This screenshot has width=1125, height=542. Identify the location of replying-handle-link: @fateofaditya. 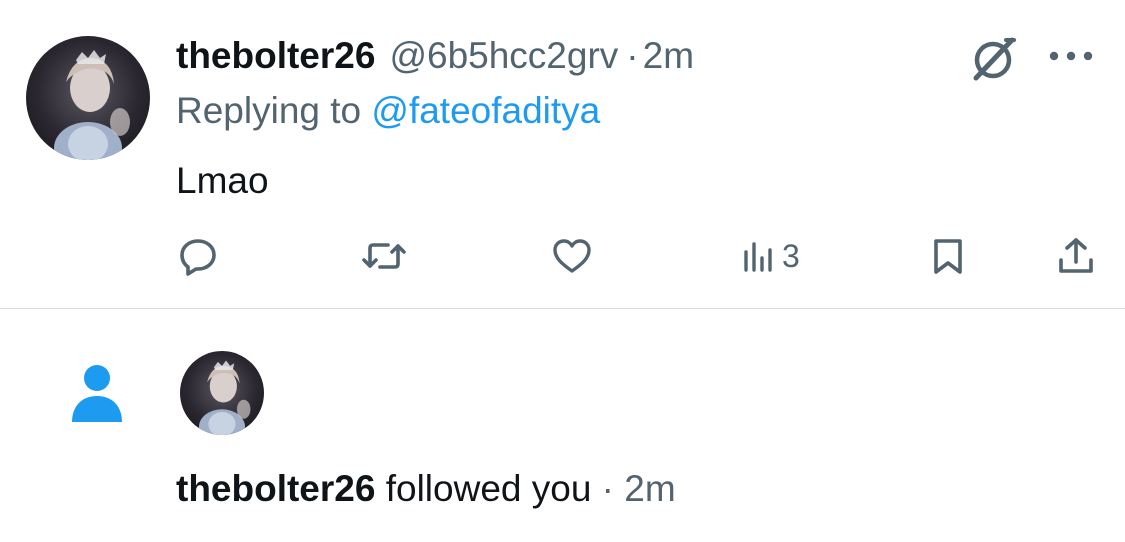
(485, 110).